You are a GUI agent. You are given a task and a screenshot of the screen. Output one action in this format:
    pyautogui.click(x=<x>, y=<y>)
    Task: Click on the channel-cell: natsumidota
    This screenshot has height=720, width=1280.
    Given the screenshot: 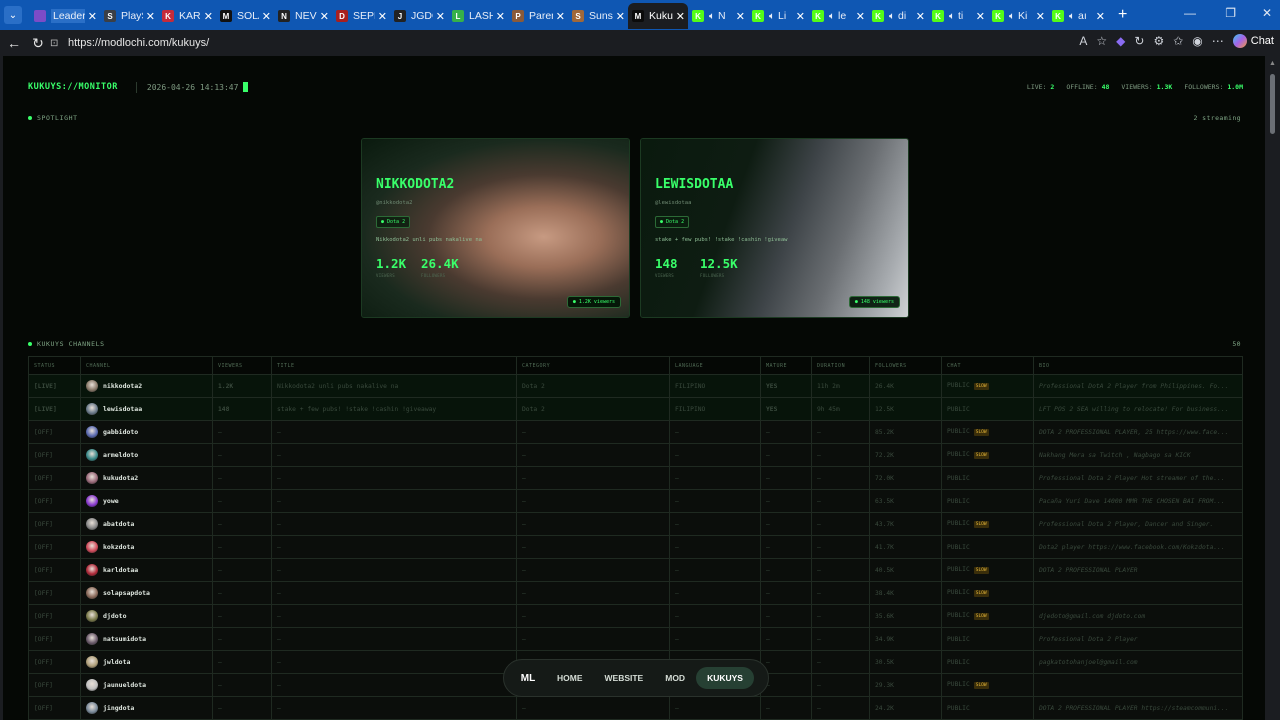 What is the action you would take?
    pyautogui.click(x=146, y=639)
    